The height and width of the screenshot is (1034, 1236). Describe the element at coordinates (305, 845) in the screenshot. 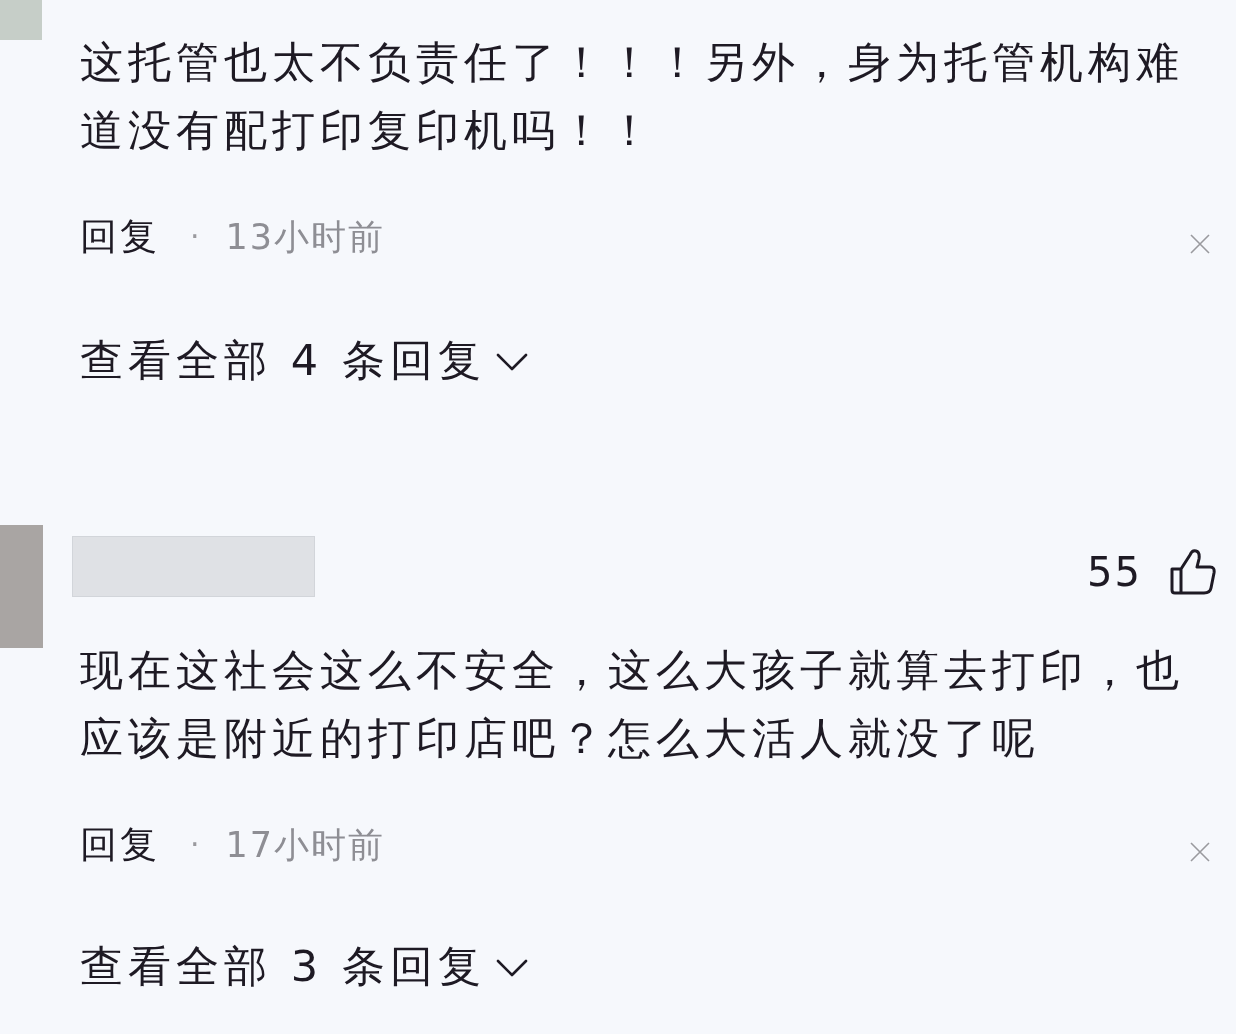

I see `timestamp: 17小时前` at that location.